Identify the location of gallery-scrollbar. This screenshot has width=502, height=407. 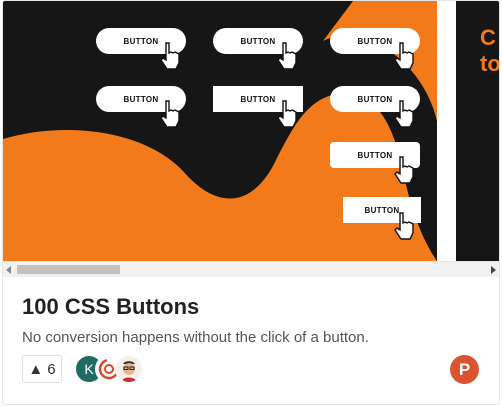
(251, 269).